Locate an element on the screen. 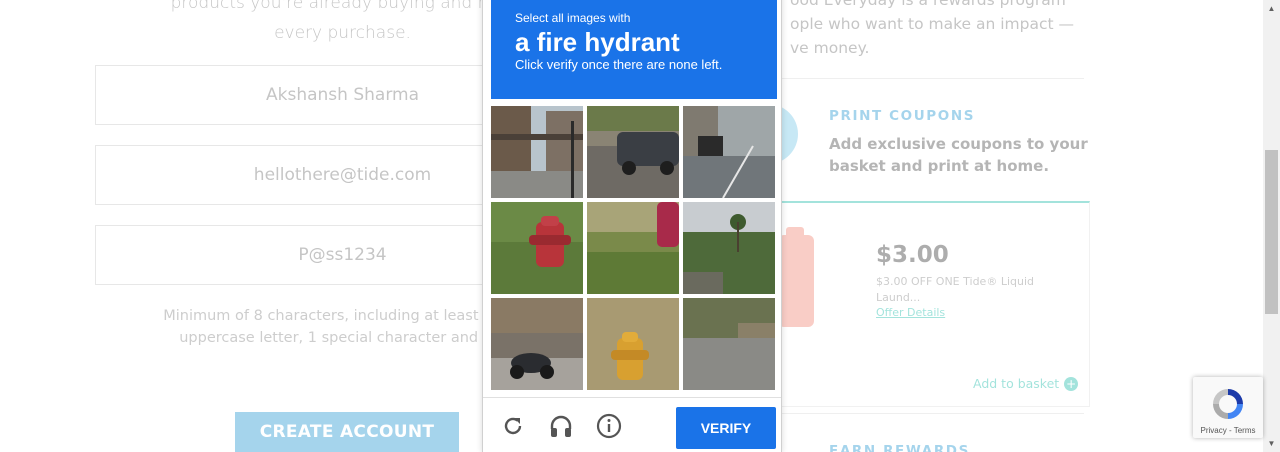 The image size is (1280, 452). scroll-down-icon: ▼ is located at coordinates (1271, 443).